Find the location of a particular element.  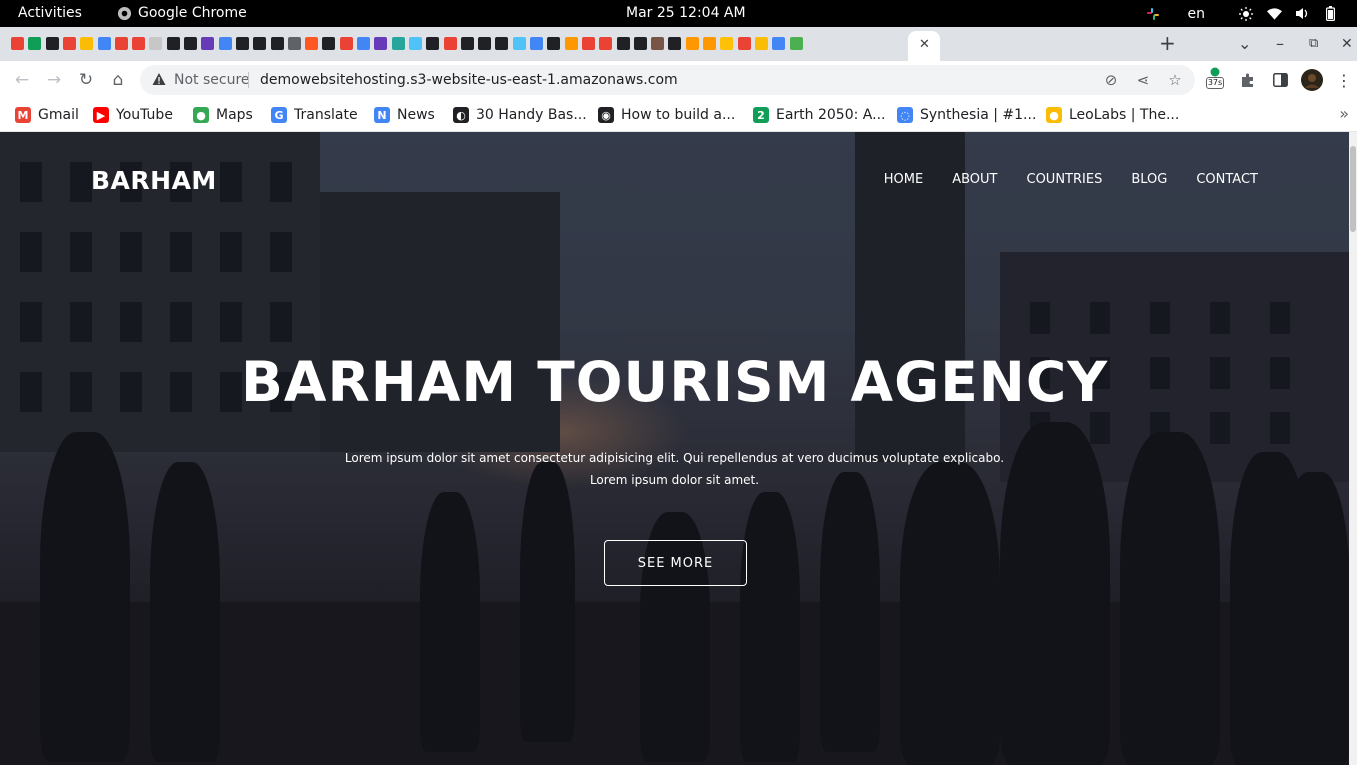

close-window-icon: ✕ is located at coordinates (1347, 44).